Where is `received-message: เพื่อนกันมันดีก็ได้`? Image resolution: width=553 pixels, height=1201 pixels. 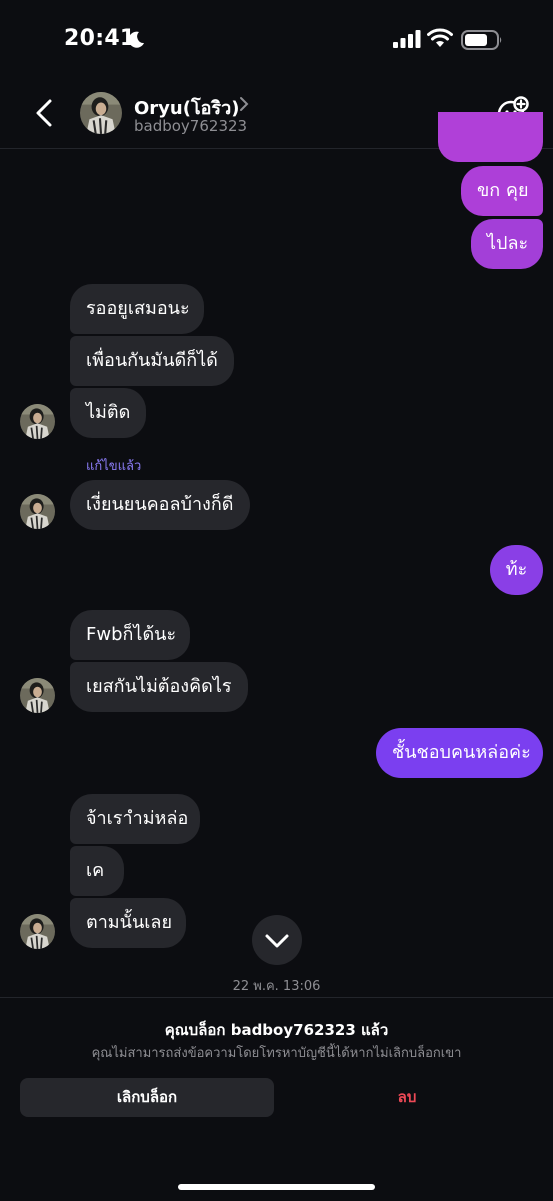
received-message: เพื่อนกันมันดีก็ได้ is located at coordinates (152, 361).